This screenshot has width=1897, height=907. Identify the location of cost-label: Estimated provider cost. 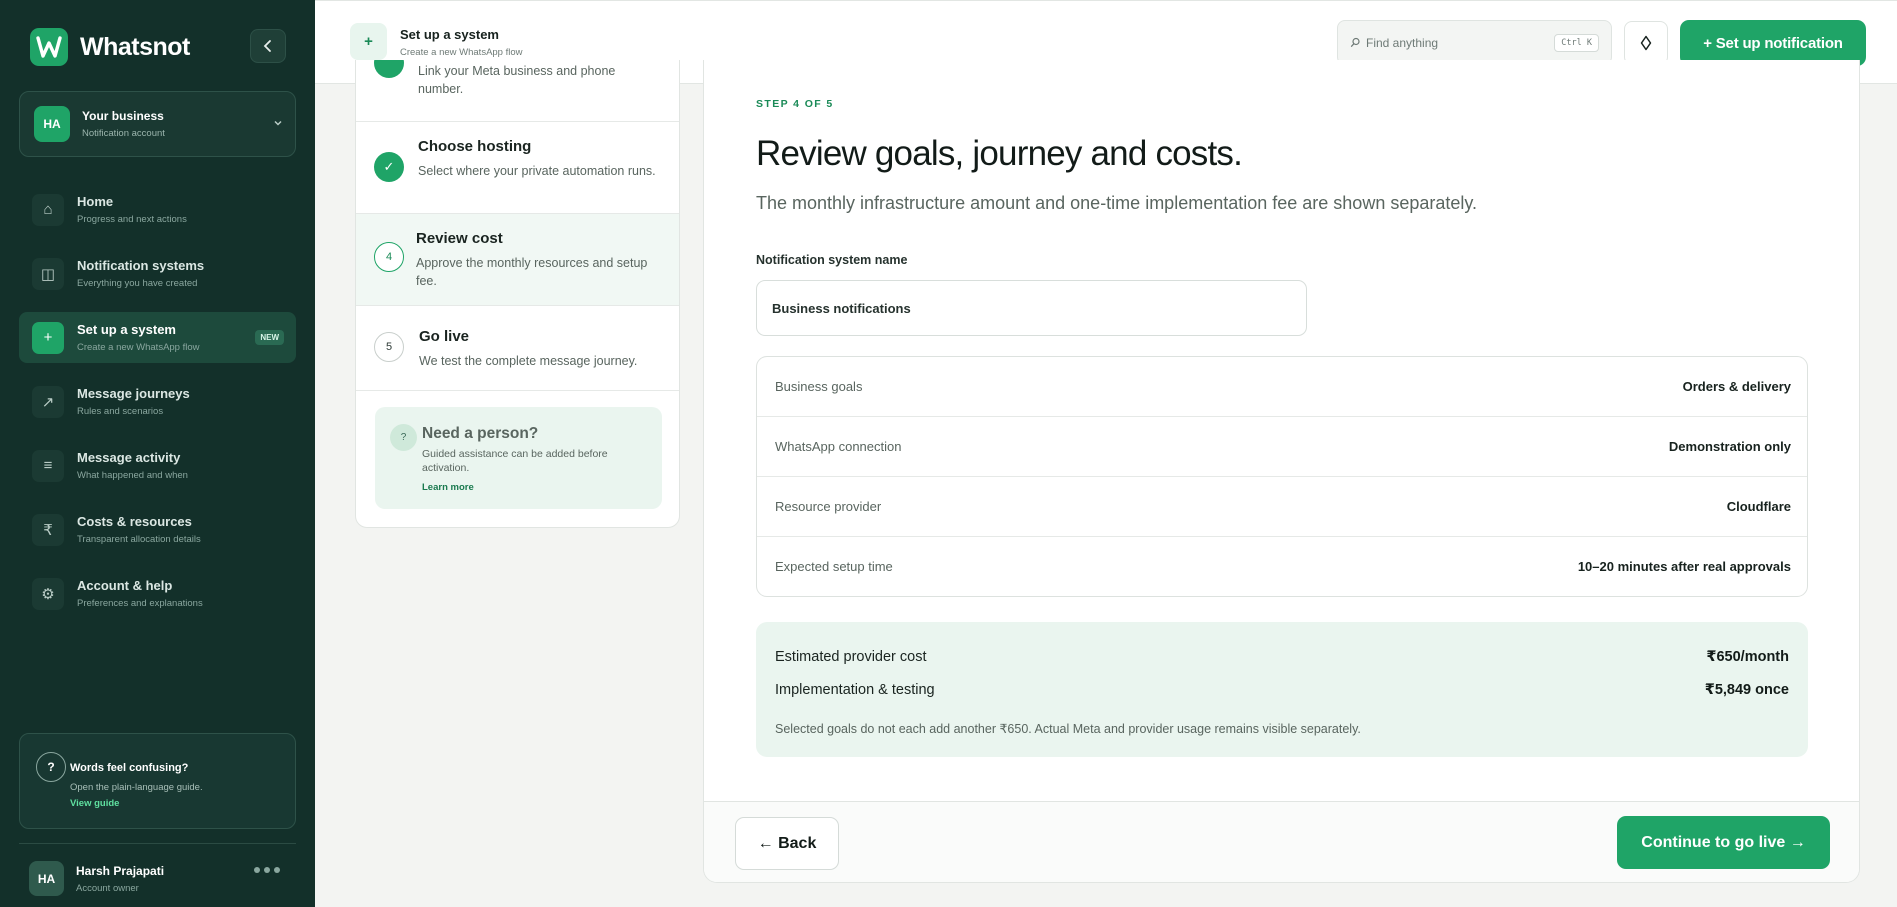
(851, 657).